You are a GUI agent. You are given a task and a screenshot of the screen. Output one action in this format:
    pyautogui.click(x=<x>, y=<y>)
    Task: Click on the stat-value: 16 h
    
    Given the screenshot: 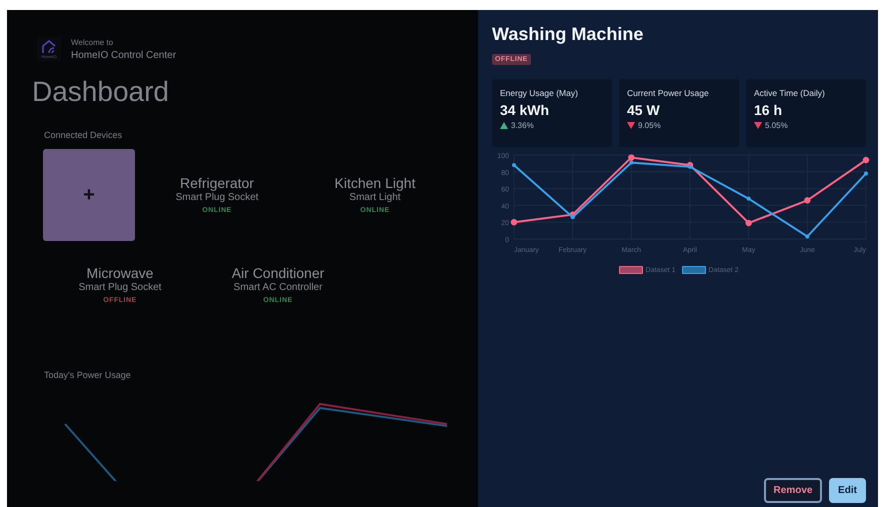 What is the action you would take?
    pyautogui.click(x=769, y=110)
    